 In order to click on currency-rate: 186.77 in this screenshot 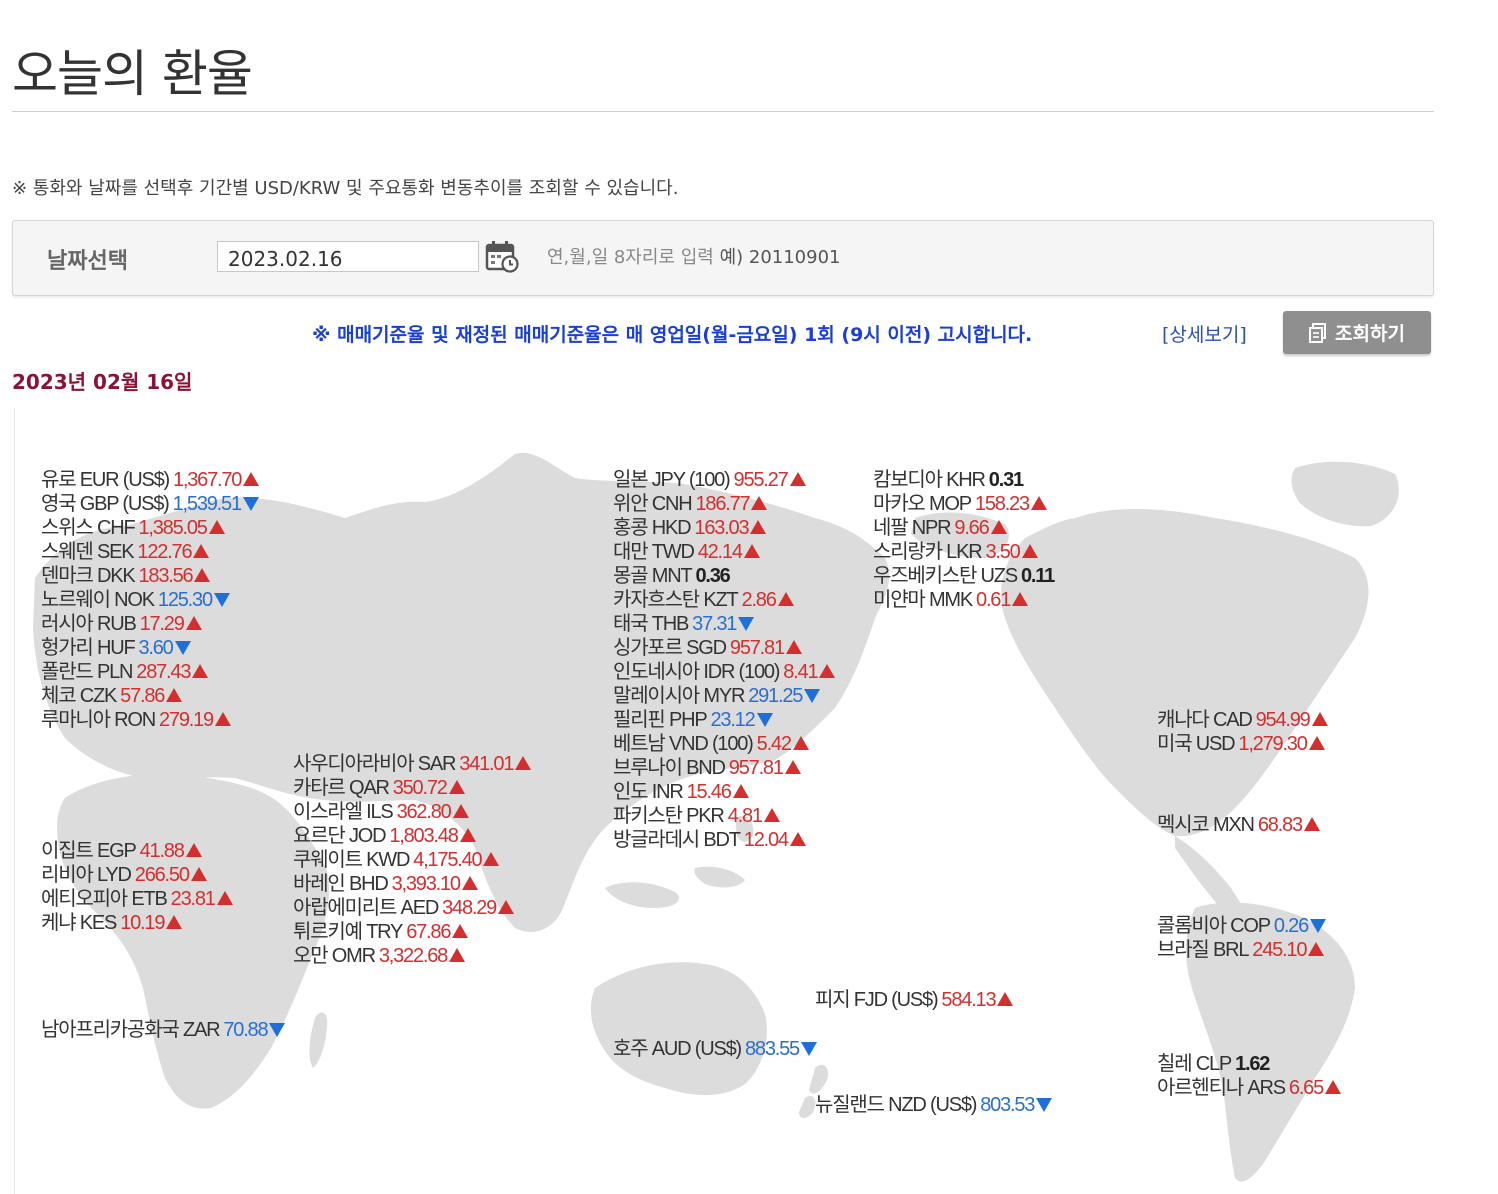, I will do `click(723, 504)`.